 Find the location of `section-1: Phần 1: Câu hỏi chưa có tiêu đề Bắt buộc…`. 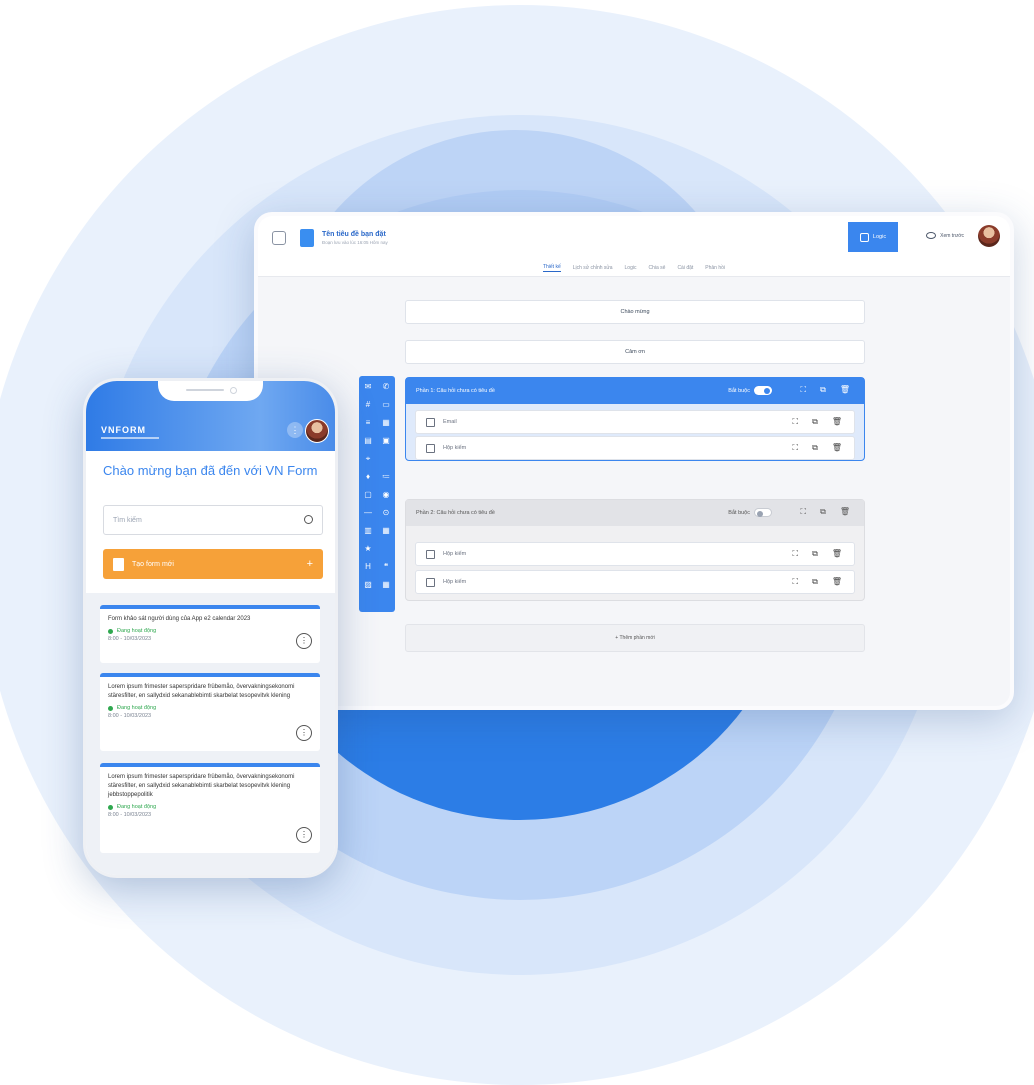

section-1: Phần 1: Câu hỏi chưa có tiêu đề Bắt buộc… is located at coordinates (635, 419).